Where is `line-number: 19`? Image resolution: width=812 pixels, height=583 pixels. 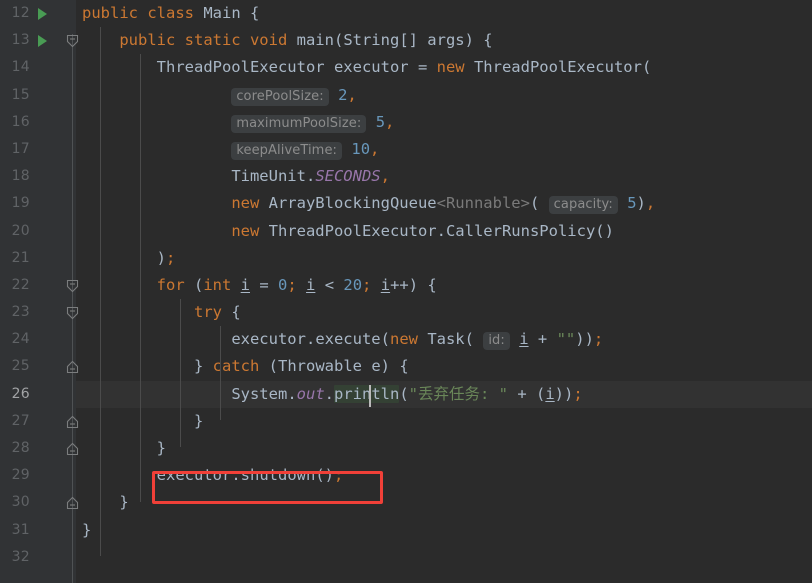 line-number: 19 is located at coordinates (20, 203).